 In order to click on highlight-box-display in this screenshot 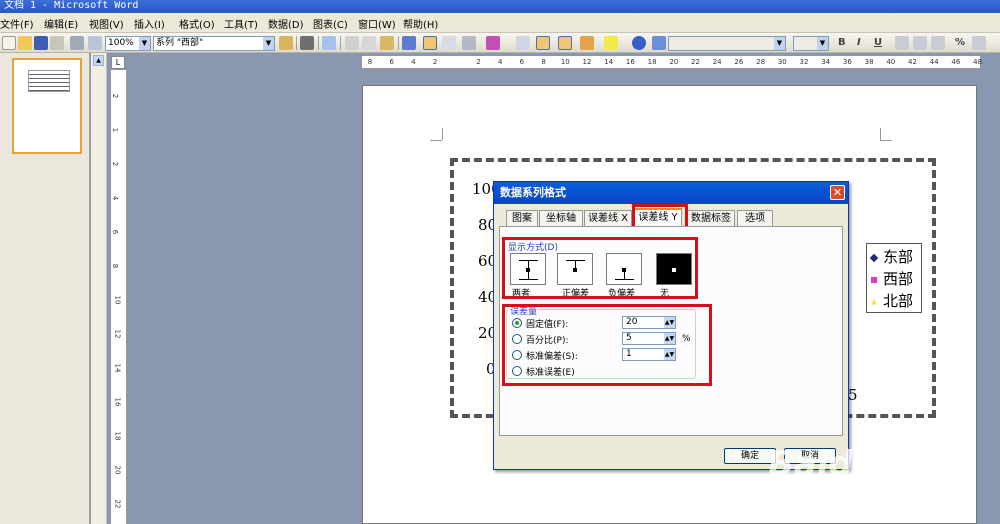, I will do `click(600, 268)`.